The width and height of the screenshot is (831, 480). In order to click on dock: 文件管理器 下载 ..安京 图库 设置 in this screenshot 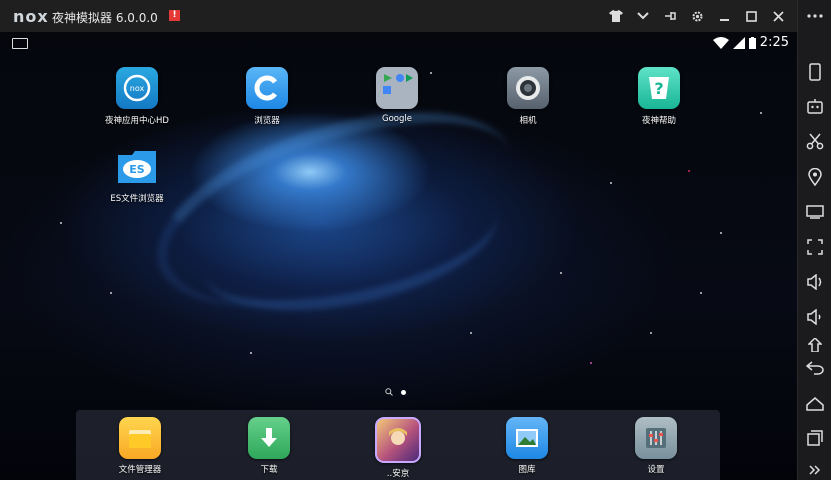, I will do `click(398, 445)`.